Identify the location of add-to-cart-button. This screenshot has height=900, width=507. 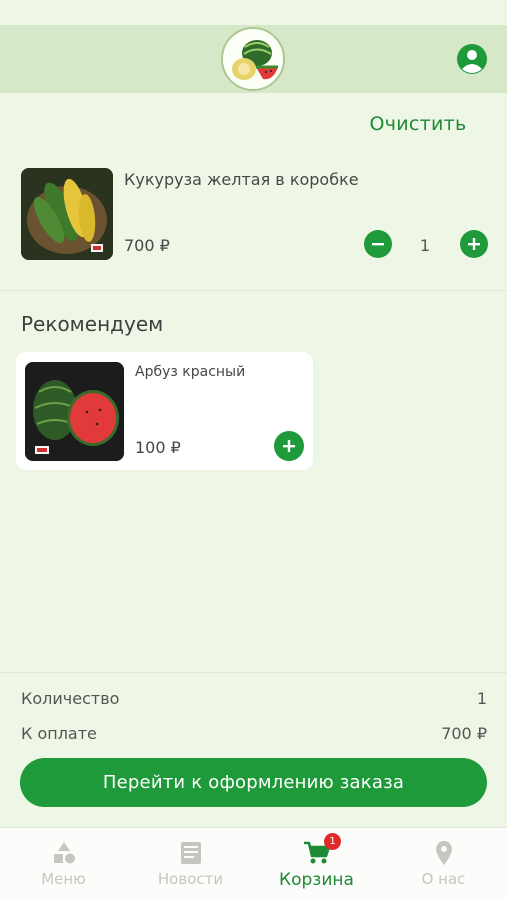
(289, 446).